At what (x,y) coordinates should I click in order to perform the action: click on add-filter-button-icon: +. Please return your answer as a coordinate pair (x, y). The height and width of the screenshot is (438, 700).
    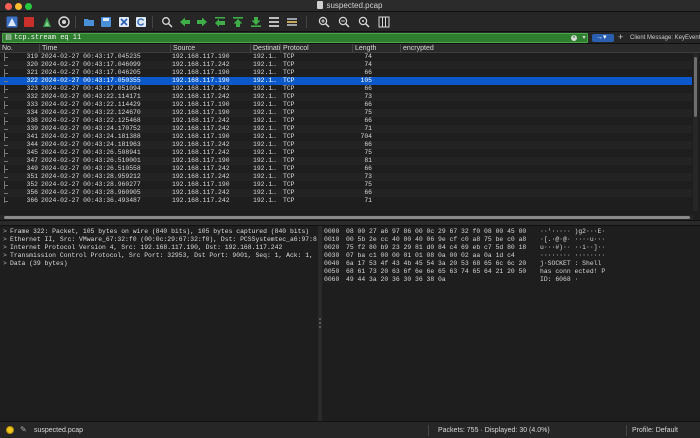
    Looking at the image, I should click on (620, 37).